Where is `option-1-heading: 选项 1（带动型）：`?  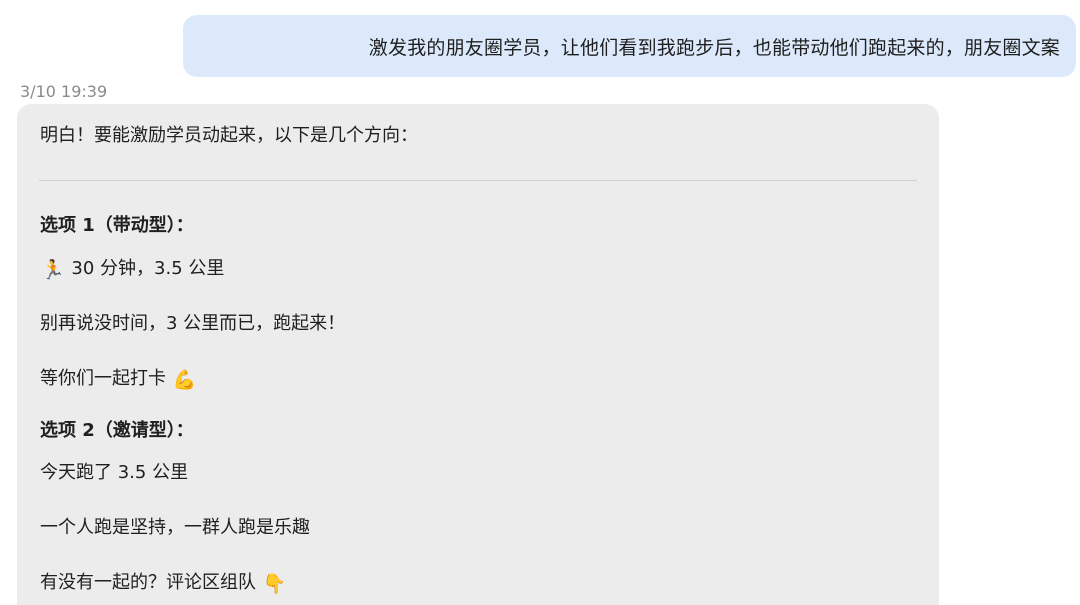
option-1-heading: 选项 1（带动型）： is located at coordinates (117, 225).